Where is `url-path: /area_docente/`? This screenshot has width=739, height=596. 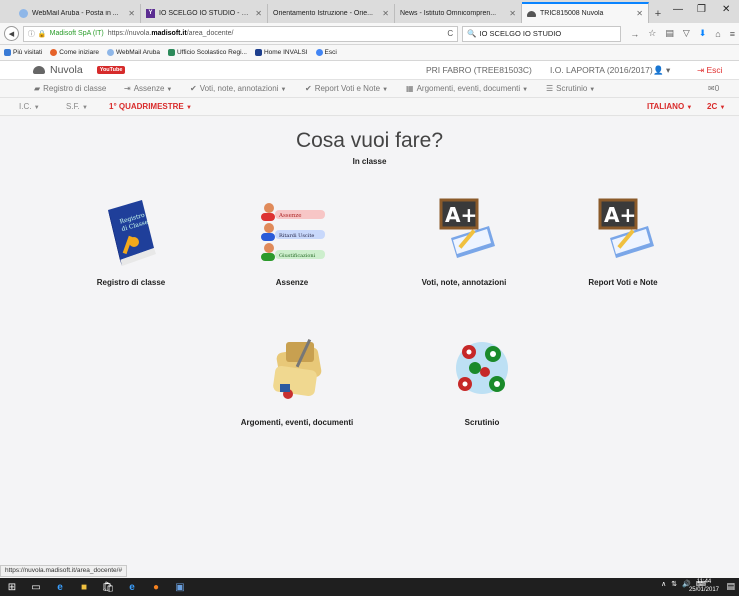 url-path: /area_docente/ is located at coordinates (210, 33).